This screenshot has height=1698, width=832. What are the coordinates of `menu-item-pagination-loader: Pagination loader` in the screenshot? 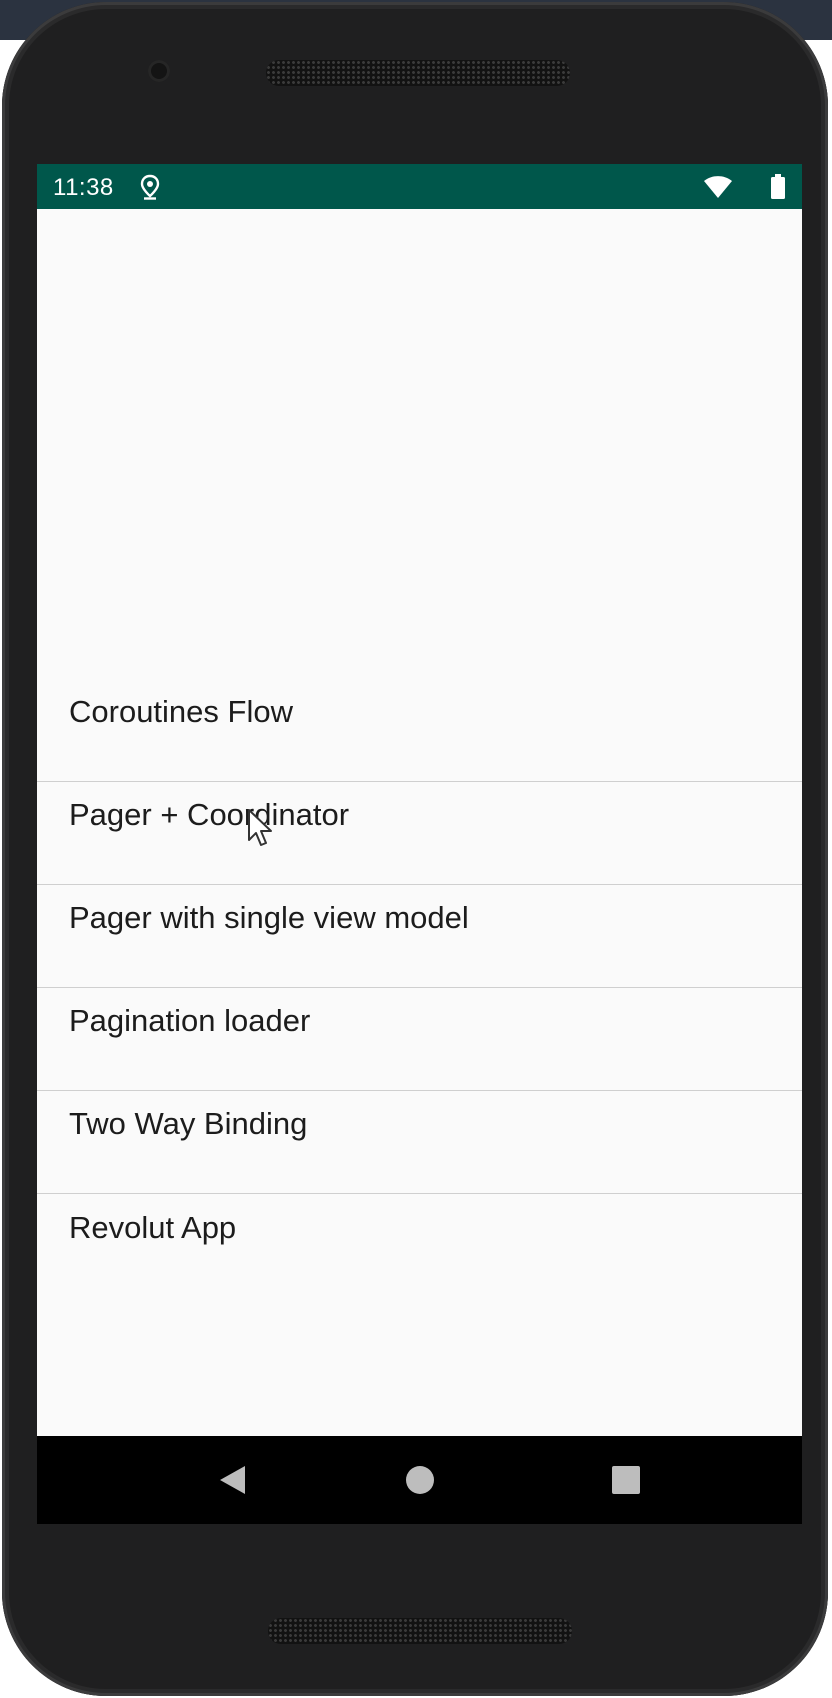 It's located at (419, 1039).